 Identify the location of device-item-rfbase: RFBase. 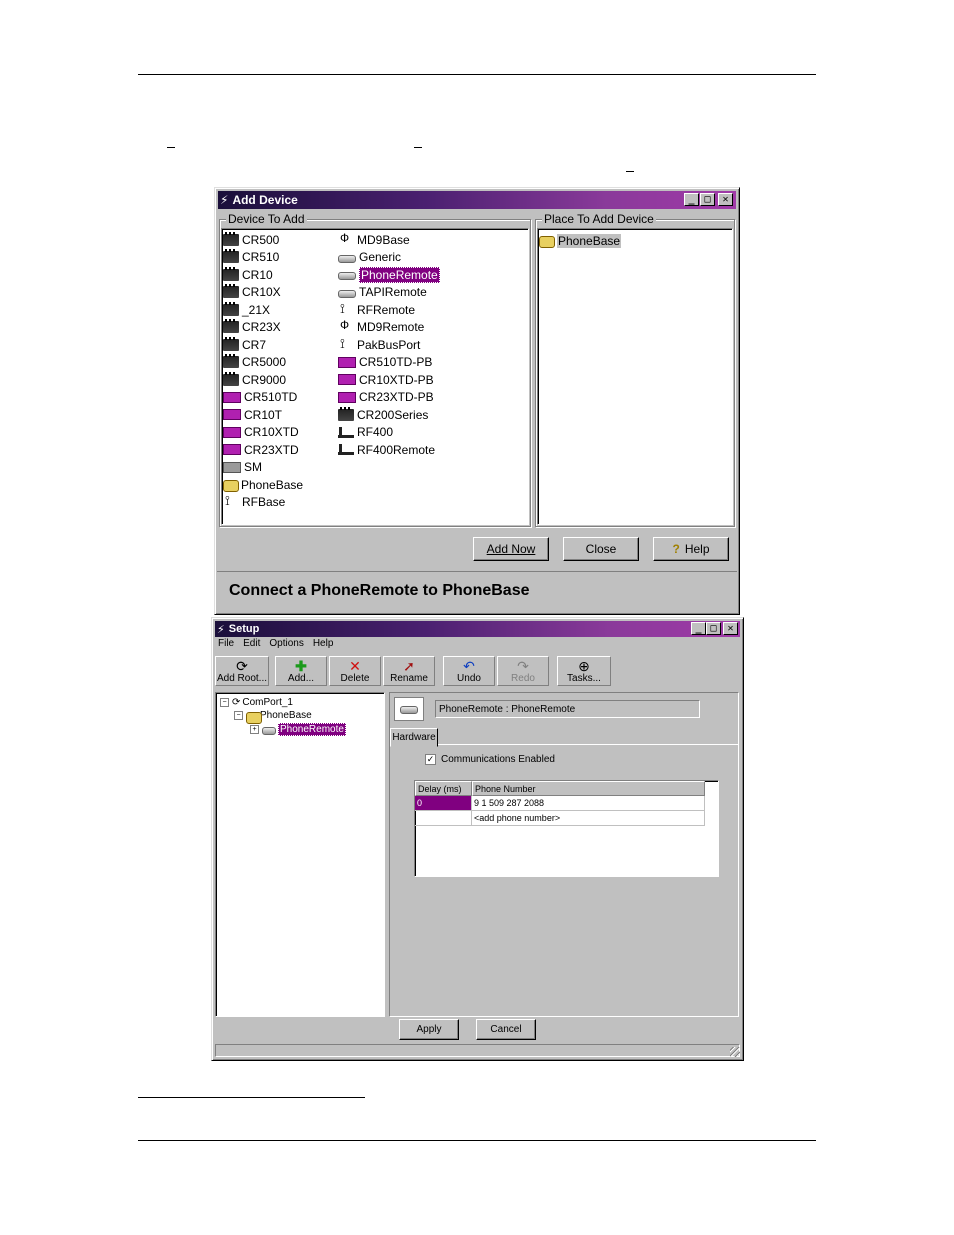
(254, 502).